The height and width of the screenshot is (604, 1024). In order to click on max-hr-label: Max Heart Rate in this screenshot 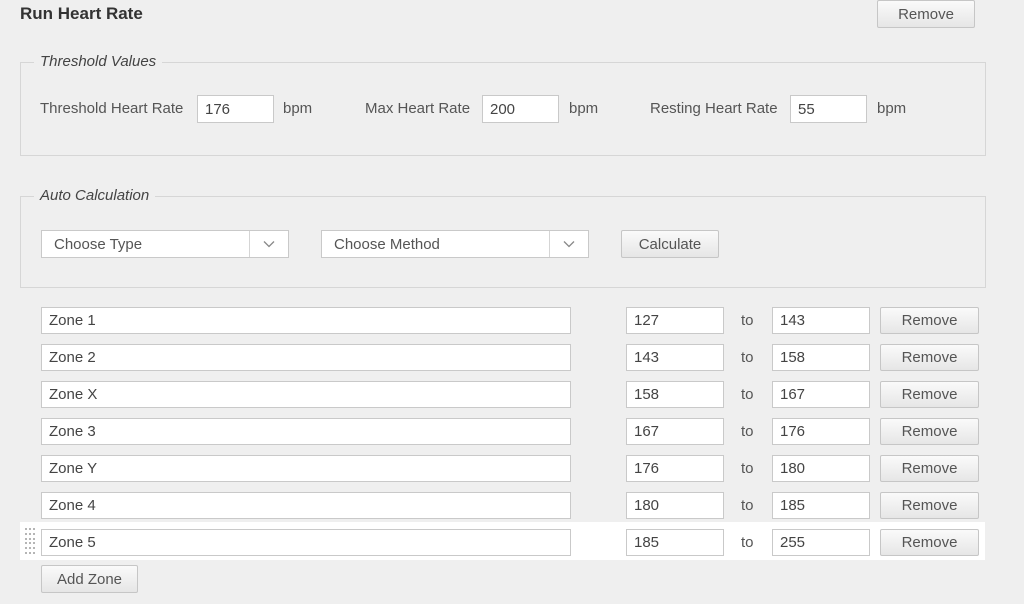, I will do `click(418, 108)`.